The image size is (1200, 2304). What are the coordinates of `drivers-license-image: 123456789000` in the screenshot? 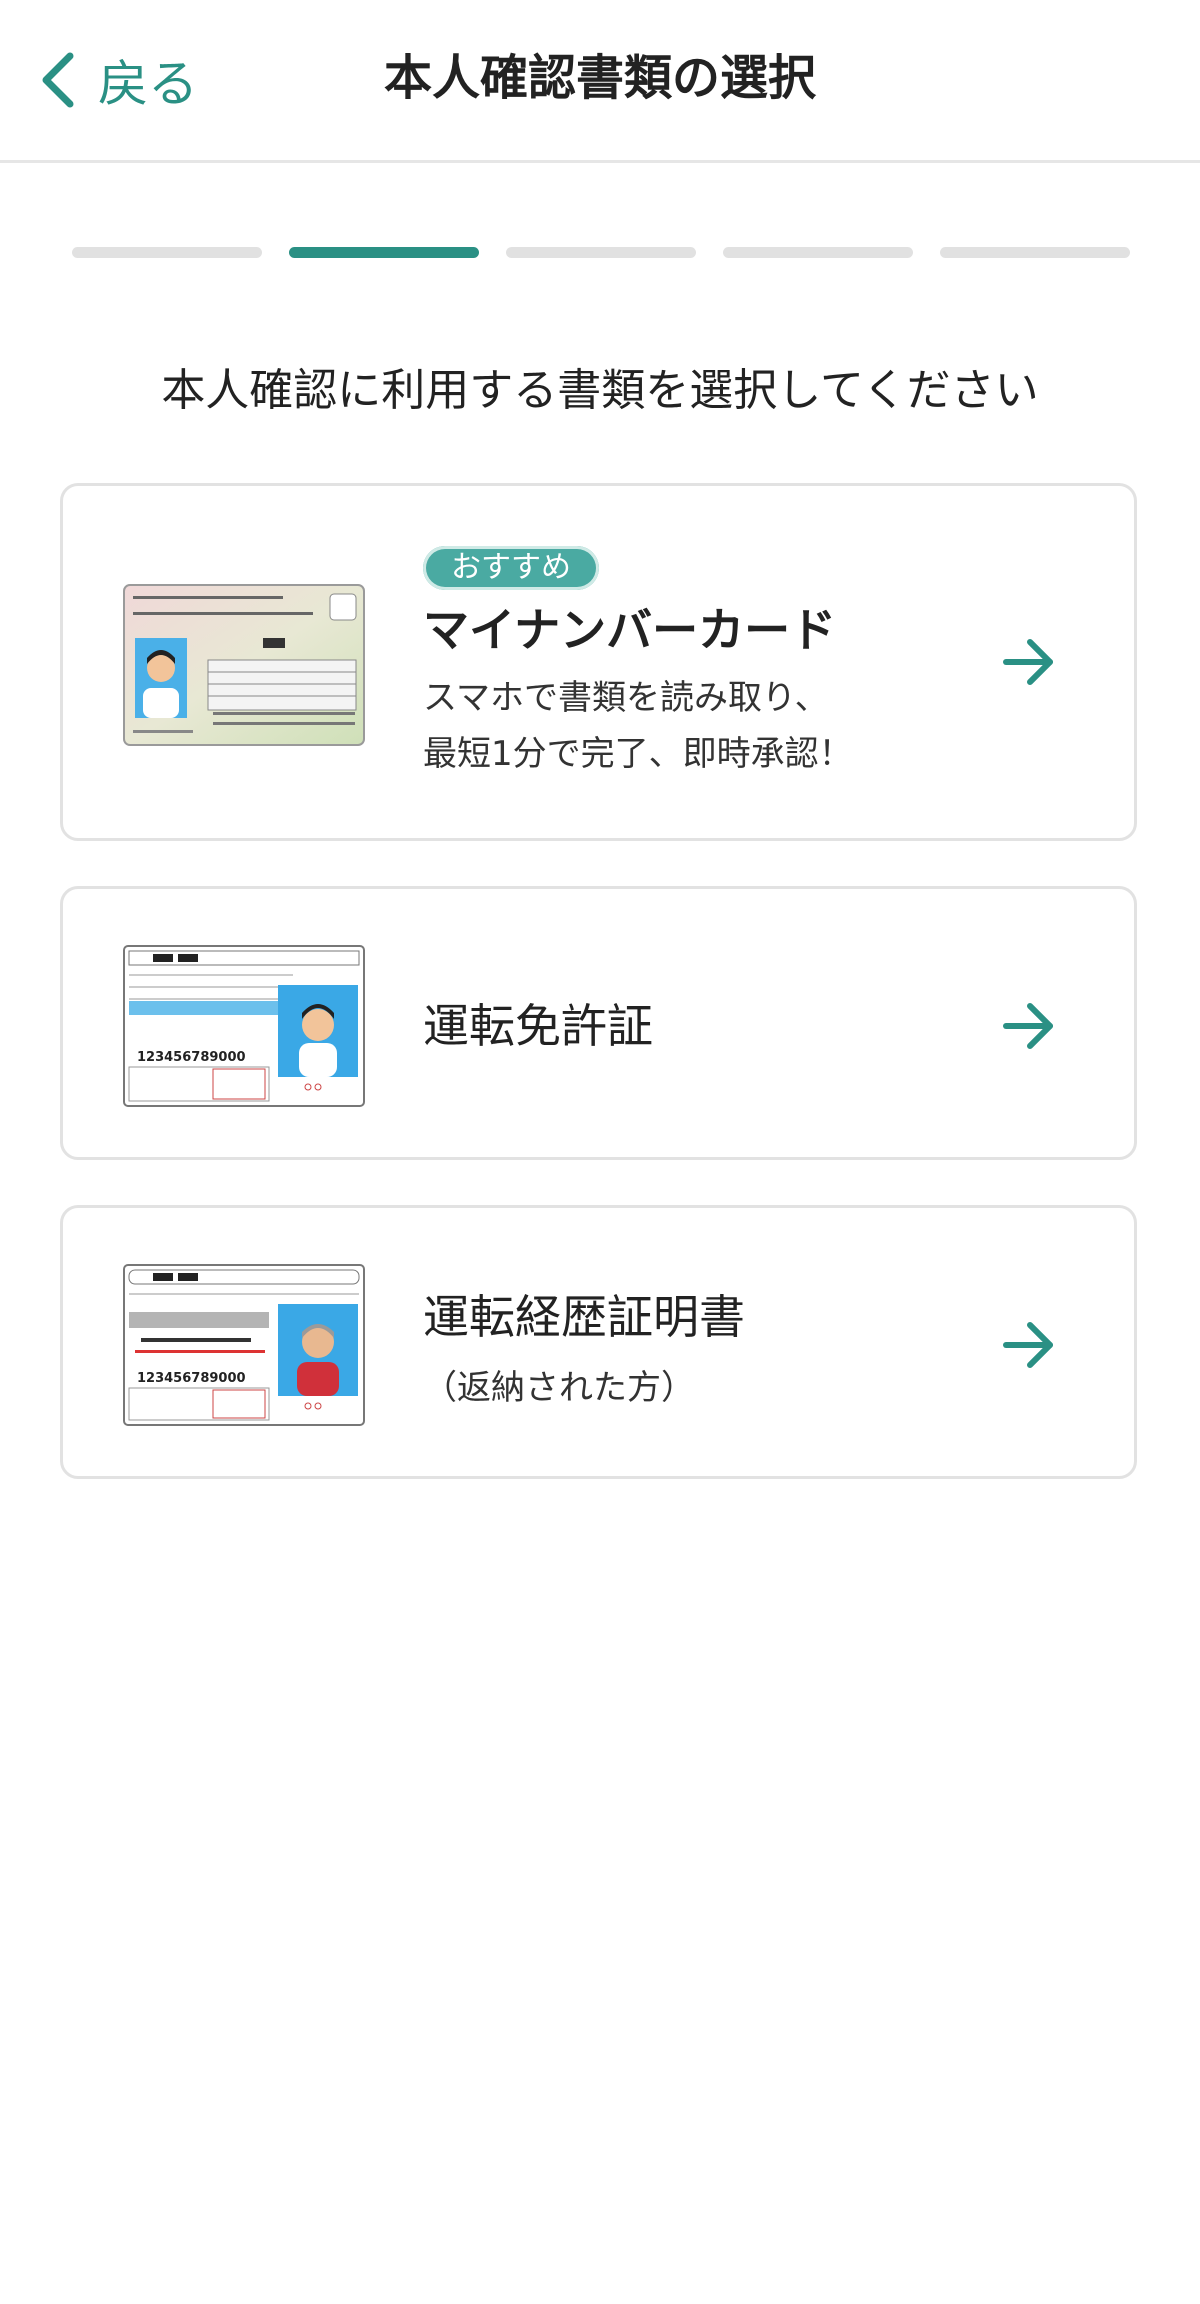 It's located at (244, 1026).